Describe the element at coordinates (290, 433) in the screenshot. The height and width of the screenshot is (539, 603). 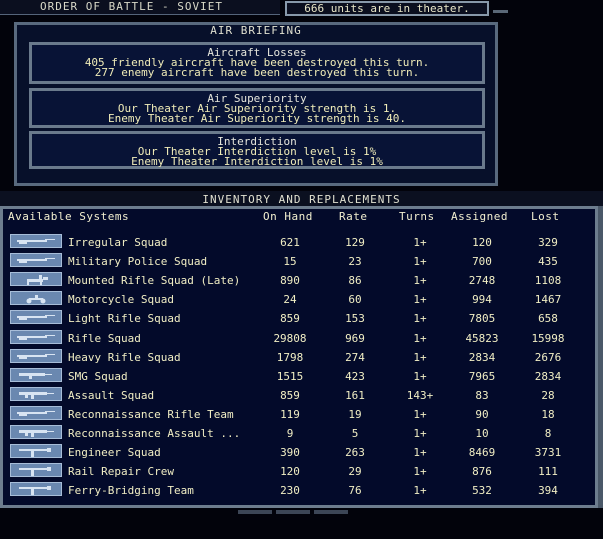
I see `on-hand-value: 9` at that location.